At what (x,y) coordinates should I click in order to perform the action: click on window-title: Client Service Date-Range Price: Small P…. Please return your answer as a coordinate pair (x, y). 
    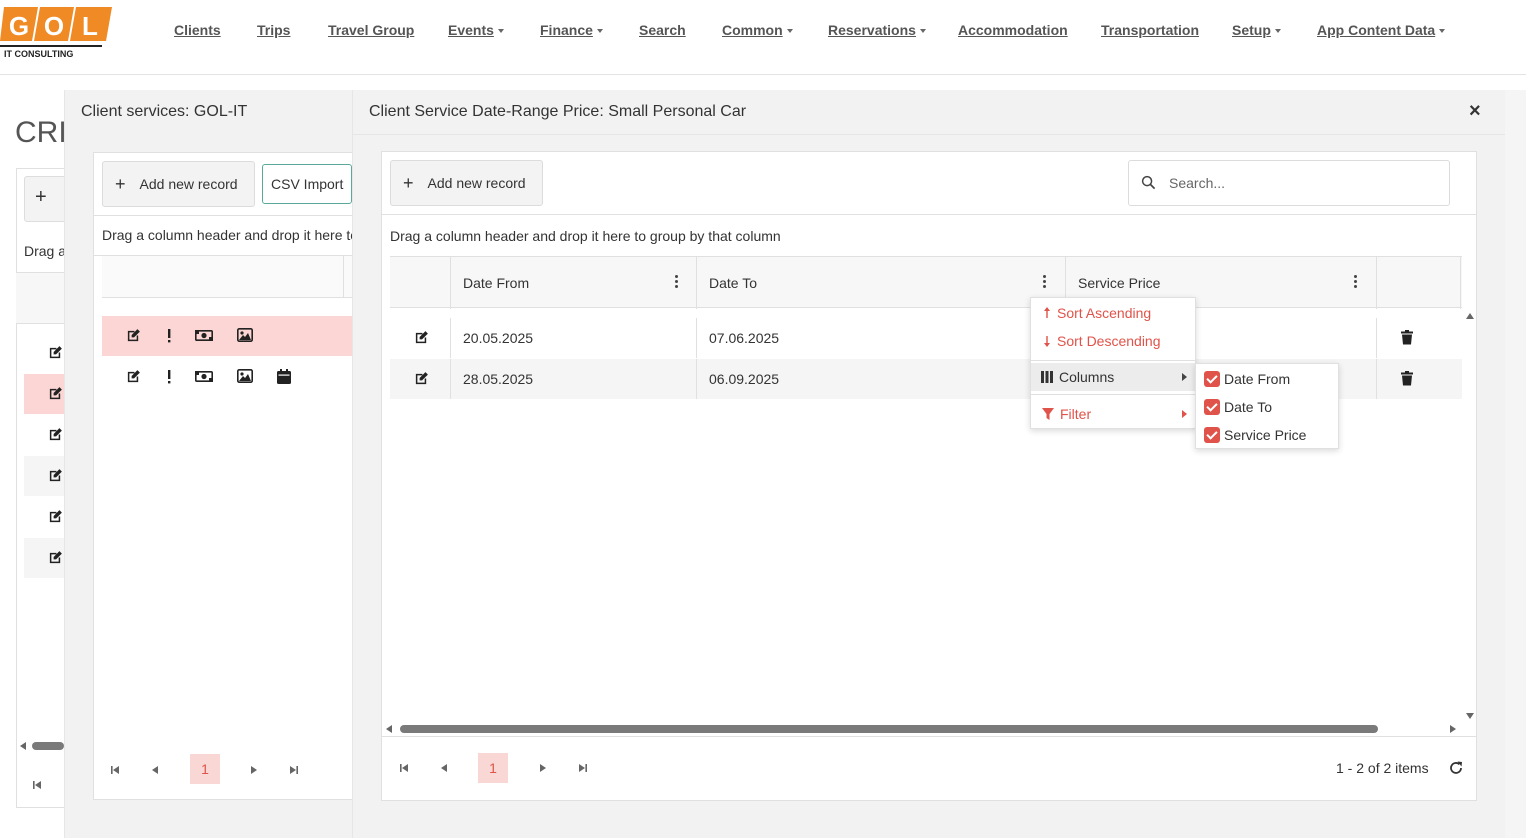
    Looking at the image, I should click on (558, 111).